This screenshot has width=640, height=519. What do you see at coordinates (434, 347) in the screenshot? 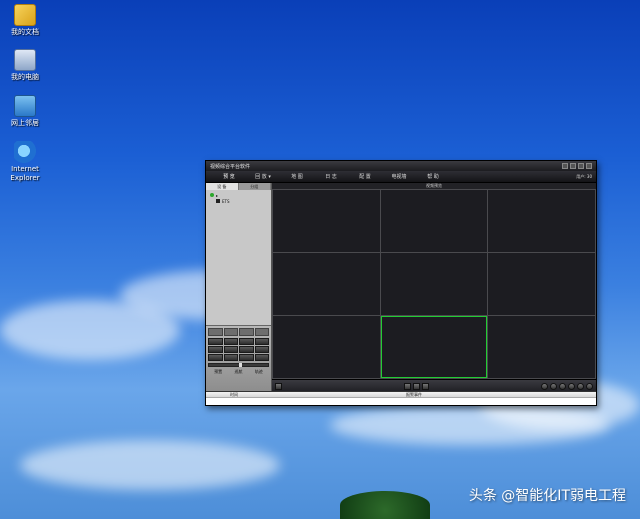
I see `video-cell-selected` at bounding box center [434, 347].